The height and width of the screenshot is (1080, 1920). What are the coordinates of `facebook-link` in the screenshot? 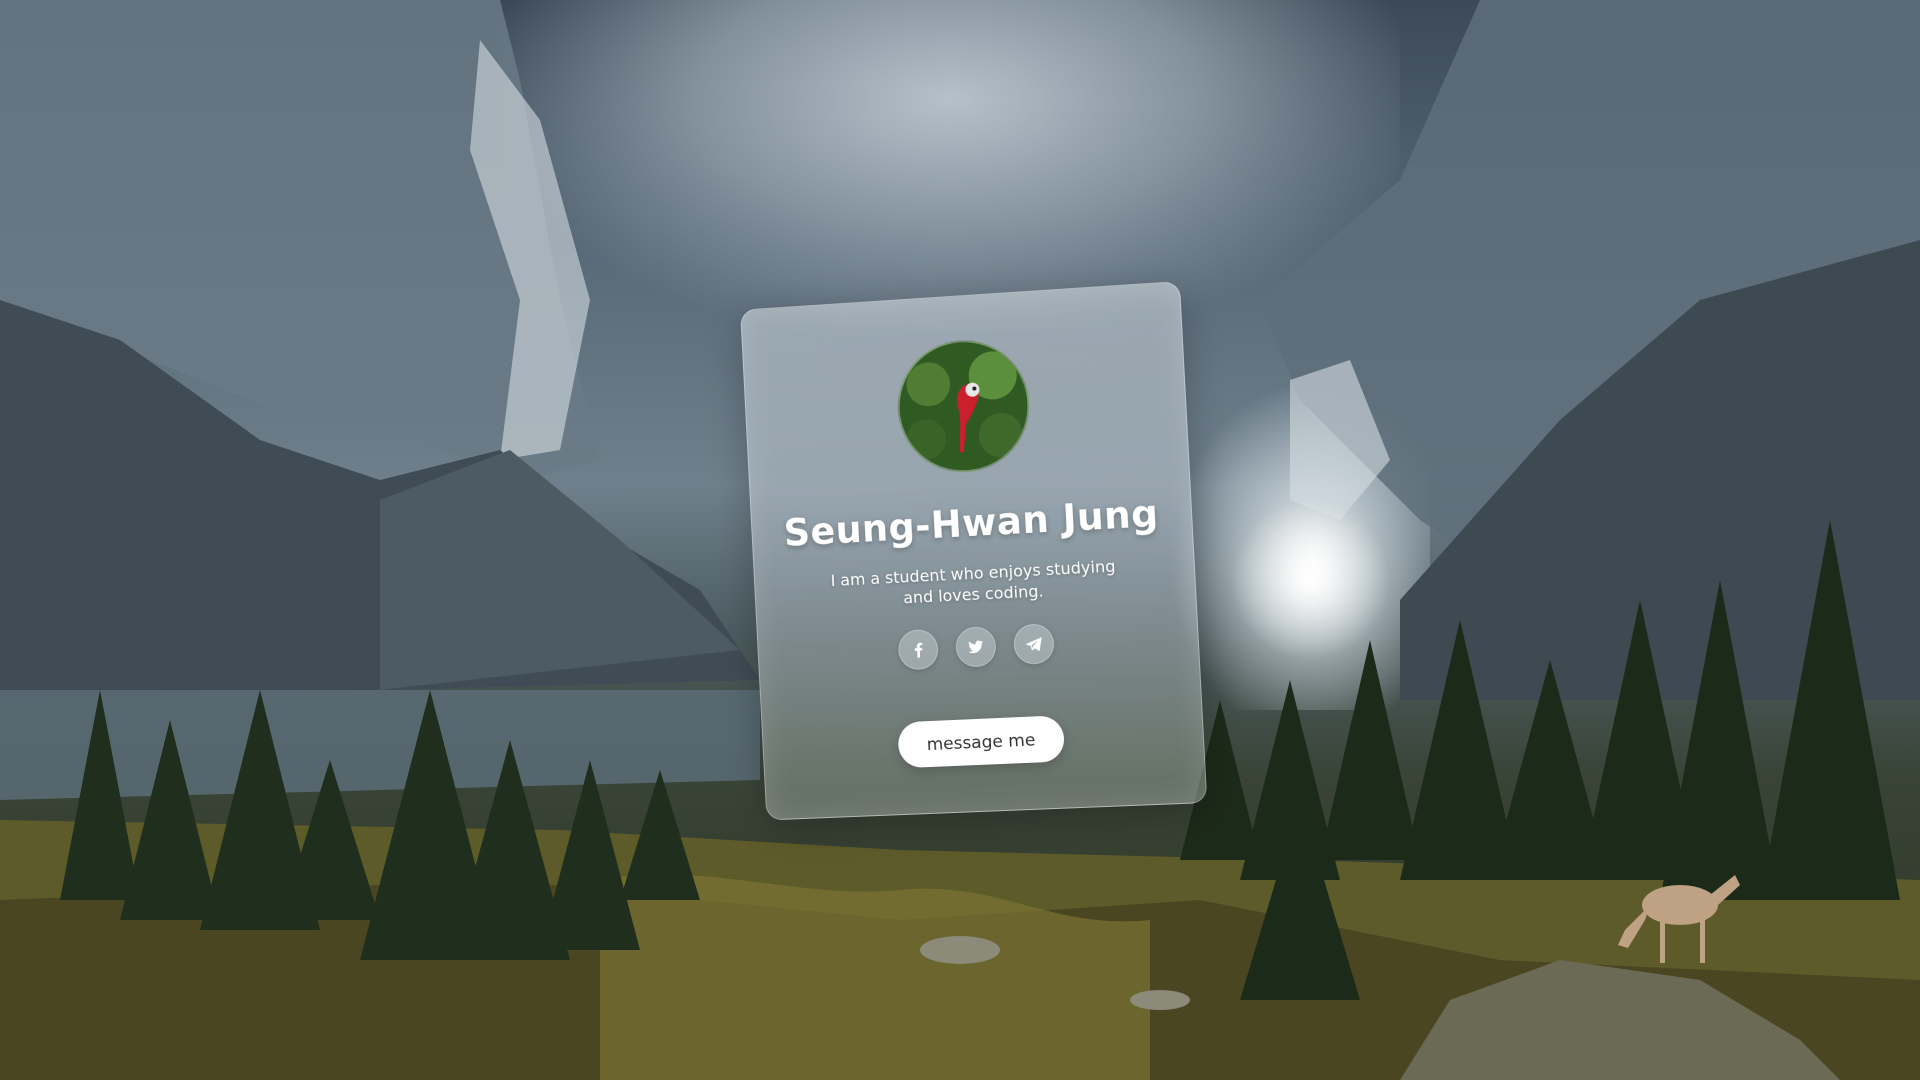 It's located at (918, 649).